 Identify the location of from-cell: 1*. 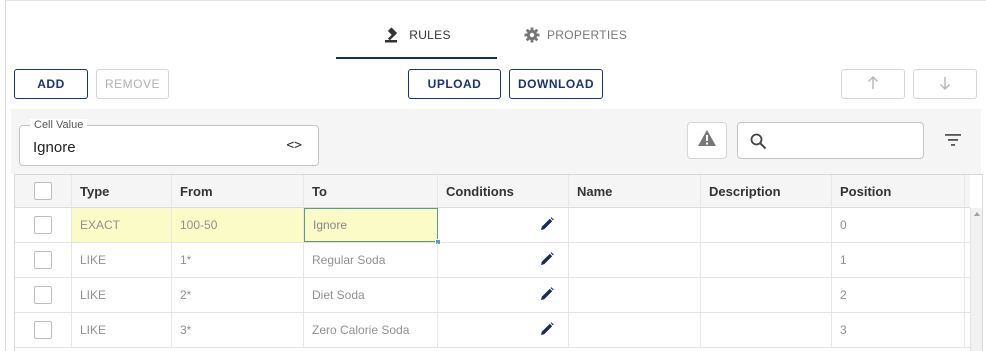
(238, 260).